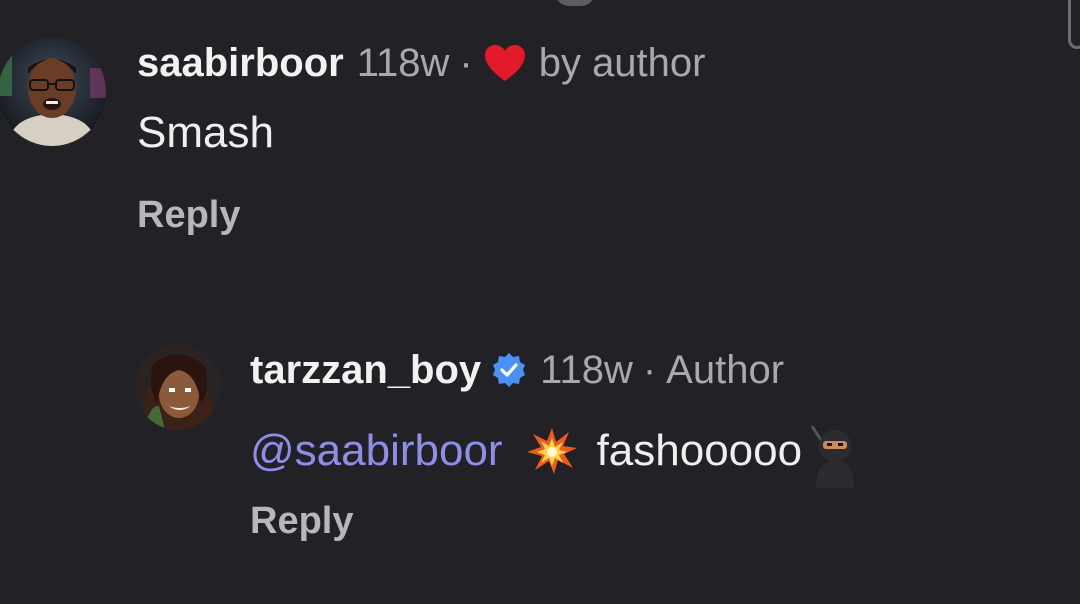  I want to click on comment-header: saabirboor 118w · by author, so click(421, 63).